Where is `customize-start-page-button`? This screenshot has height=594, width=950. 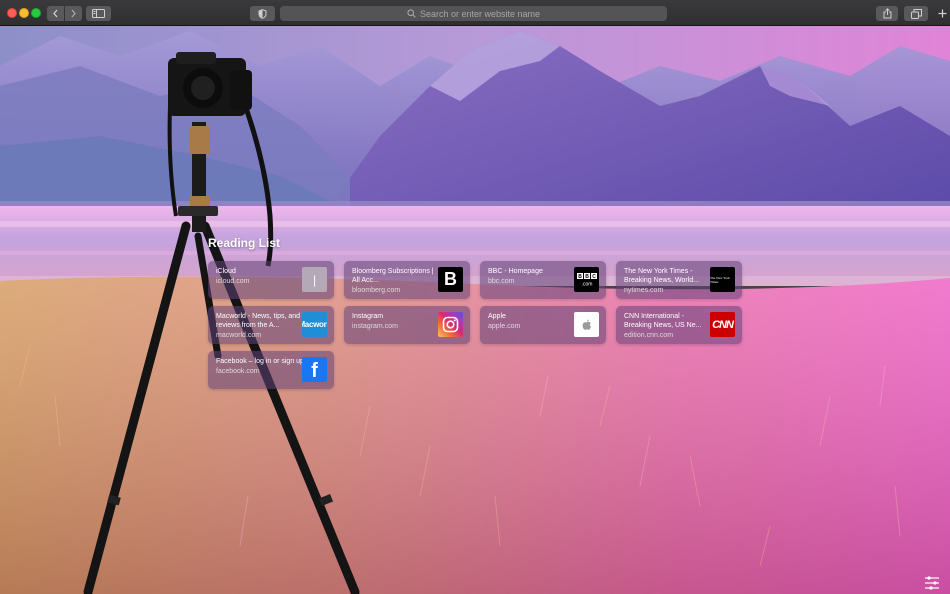 customize-start-page-button is located at coordinates (932, 583).